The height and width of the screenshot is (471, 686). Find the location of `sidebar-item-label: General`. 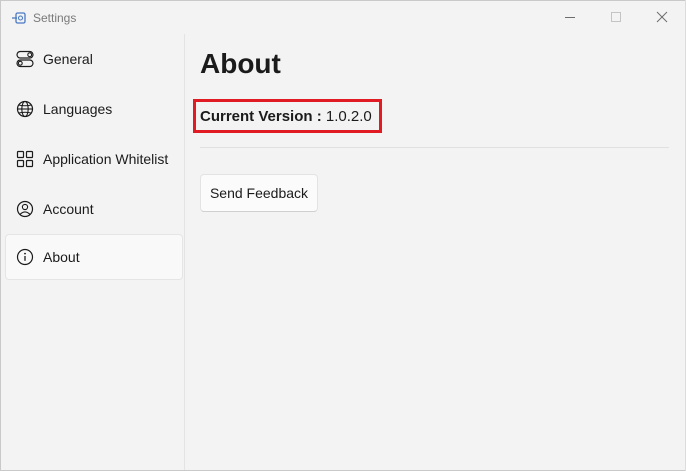

sidebar-item-label: General is located at coordinates (68, 59).